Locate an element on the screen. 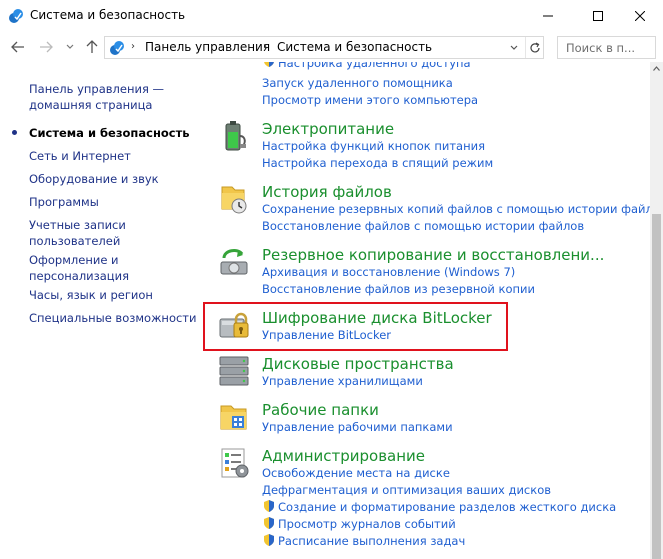  vertical-scrollbar is located at coordinates (656, 310).